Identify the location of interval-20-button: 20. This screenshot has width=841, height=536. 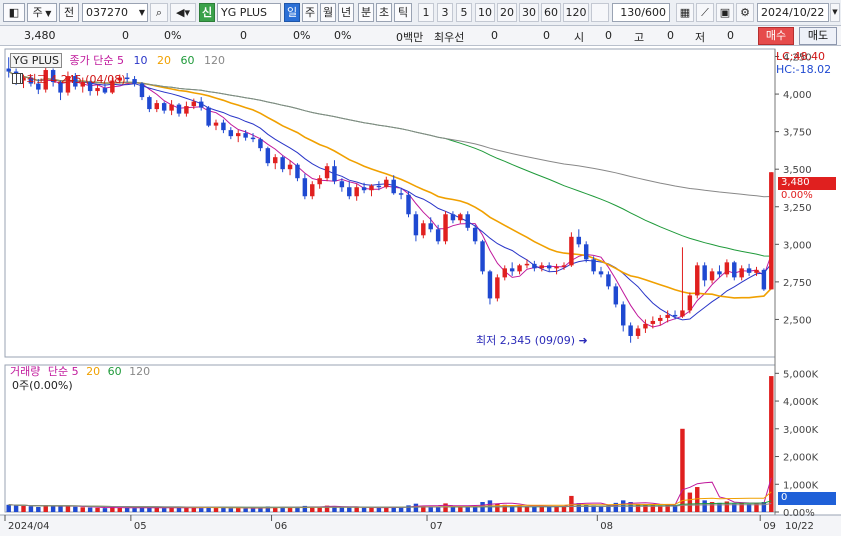
(507, 12).